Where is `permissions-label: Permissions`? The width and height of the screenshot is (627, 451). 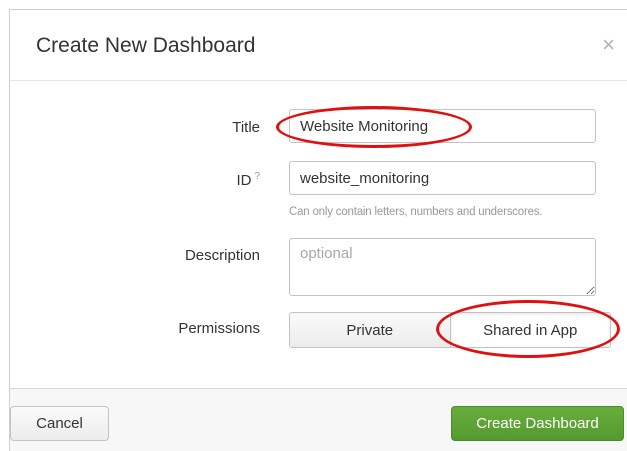
permissions-label: Permissions is located at coordinates (219, 328).